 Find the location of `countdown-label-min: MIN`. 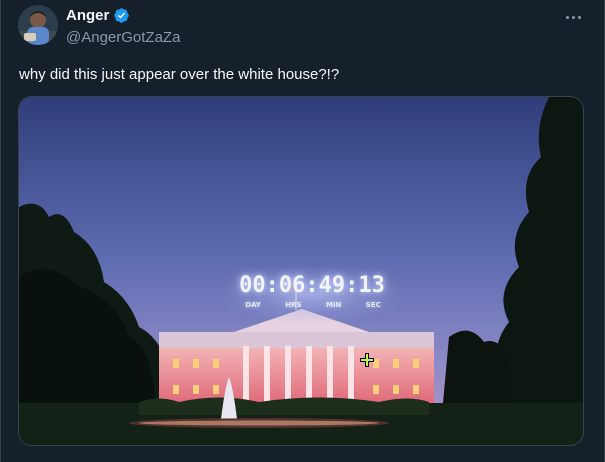

countdown-label-min: MIN is located at coordinates (333, 305).